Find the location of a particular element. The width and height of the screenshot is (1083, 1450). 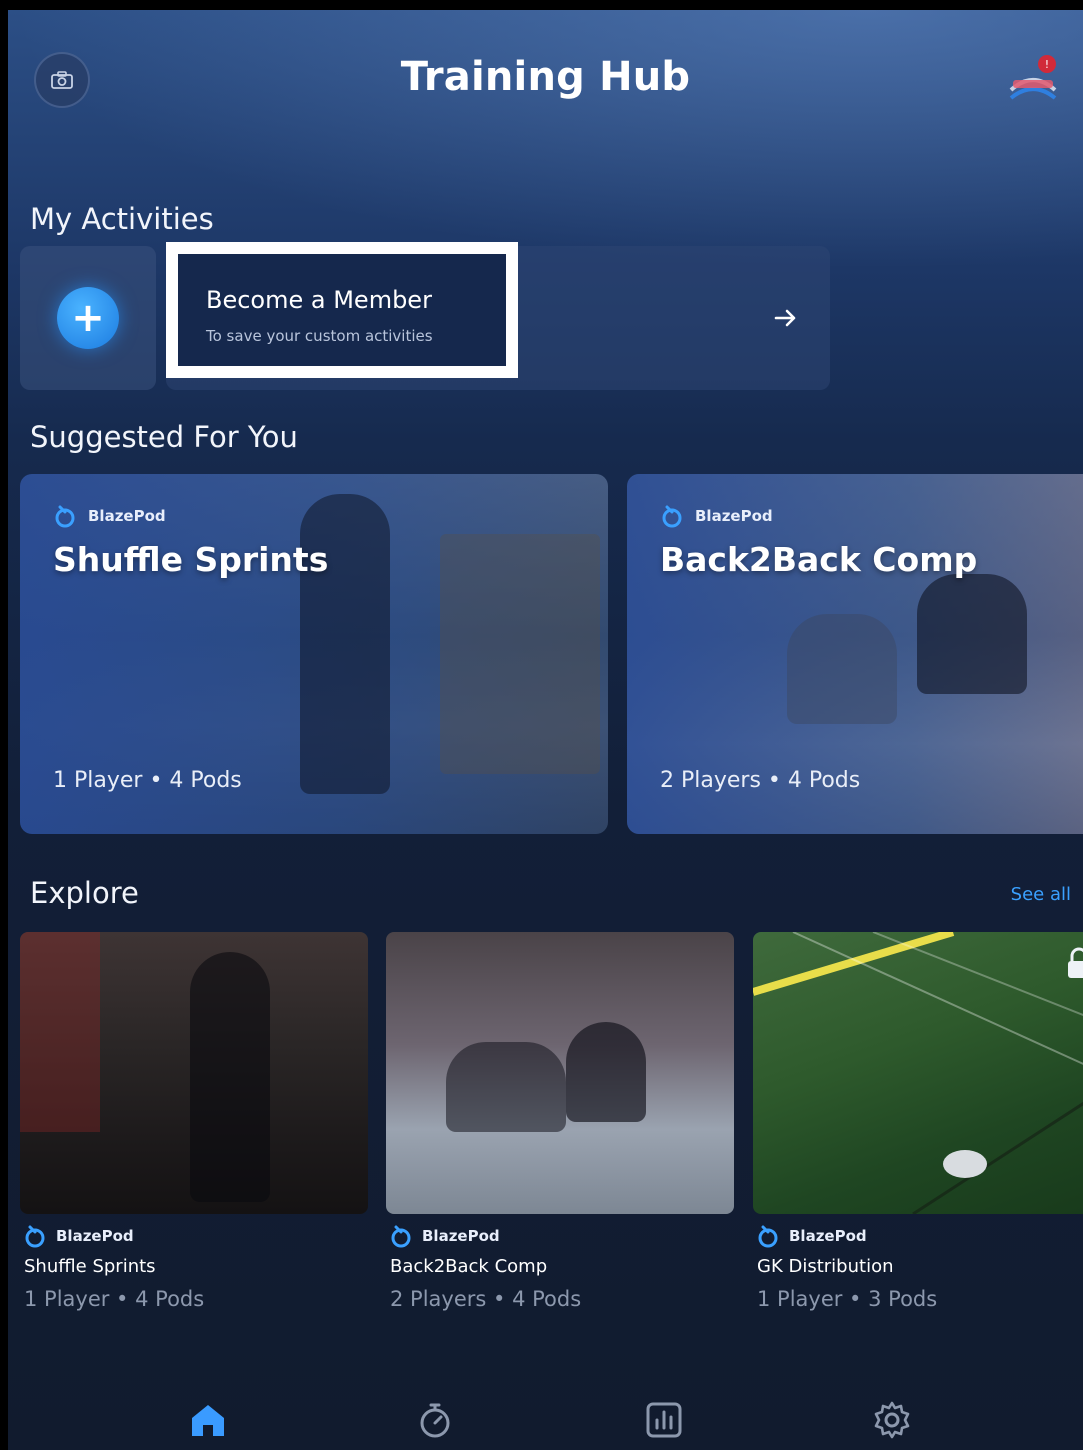

explore-item-meta: 1 Player • 3 Pods is located at coordinates (847, 1299).